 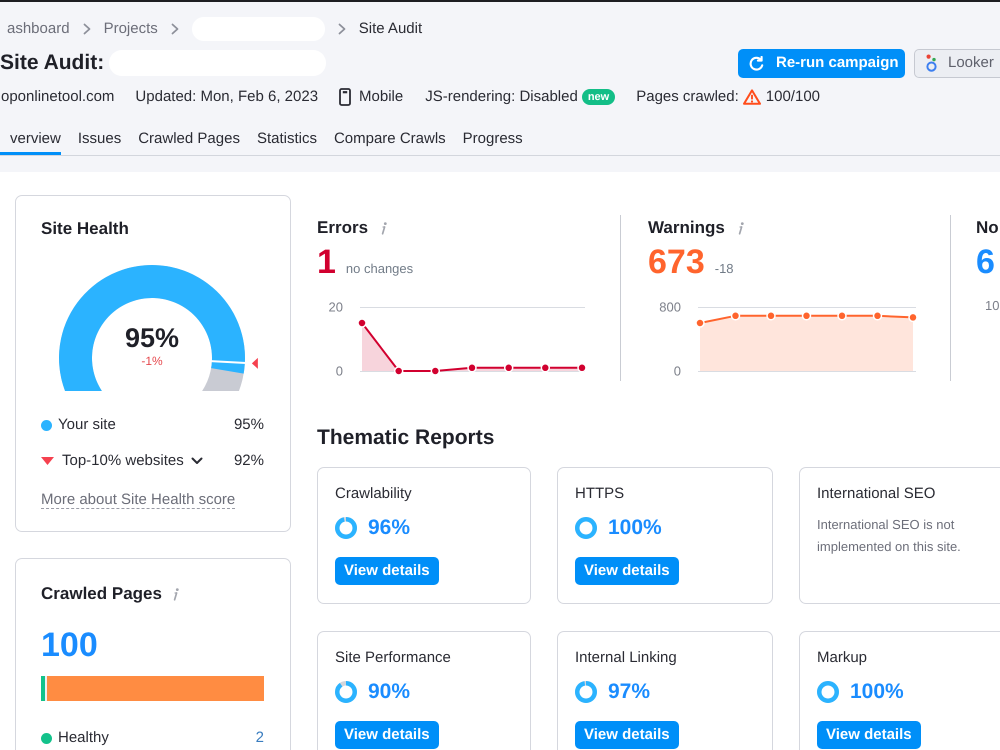 What do you see at coordinates (751, 97) in the screenshot?
I see `warning-icon` at bounding box center [751, 97].